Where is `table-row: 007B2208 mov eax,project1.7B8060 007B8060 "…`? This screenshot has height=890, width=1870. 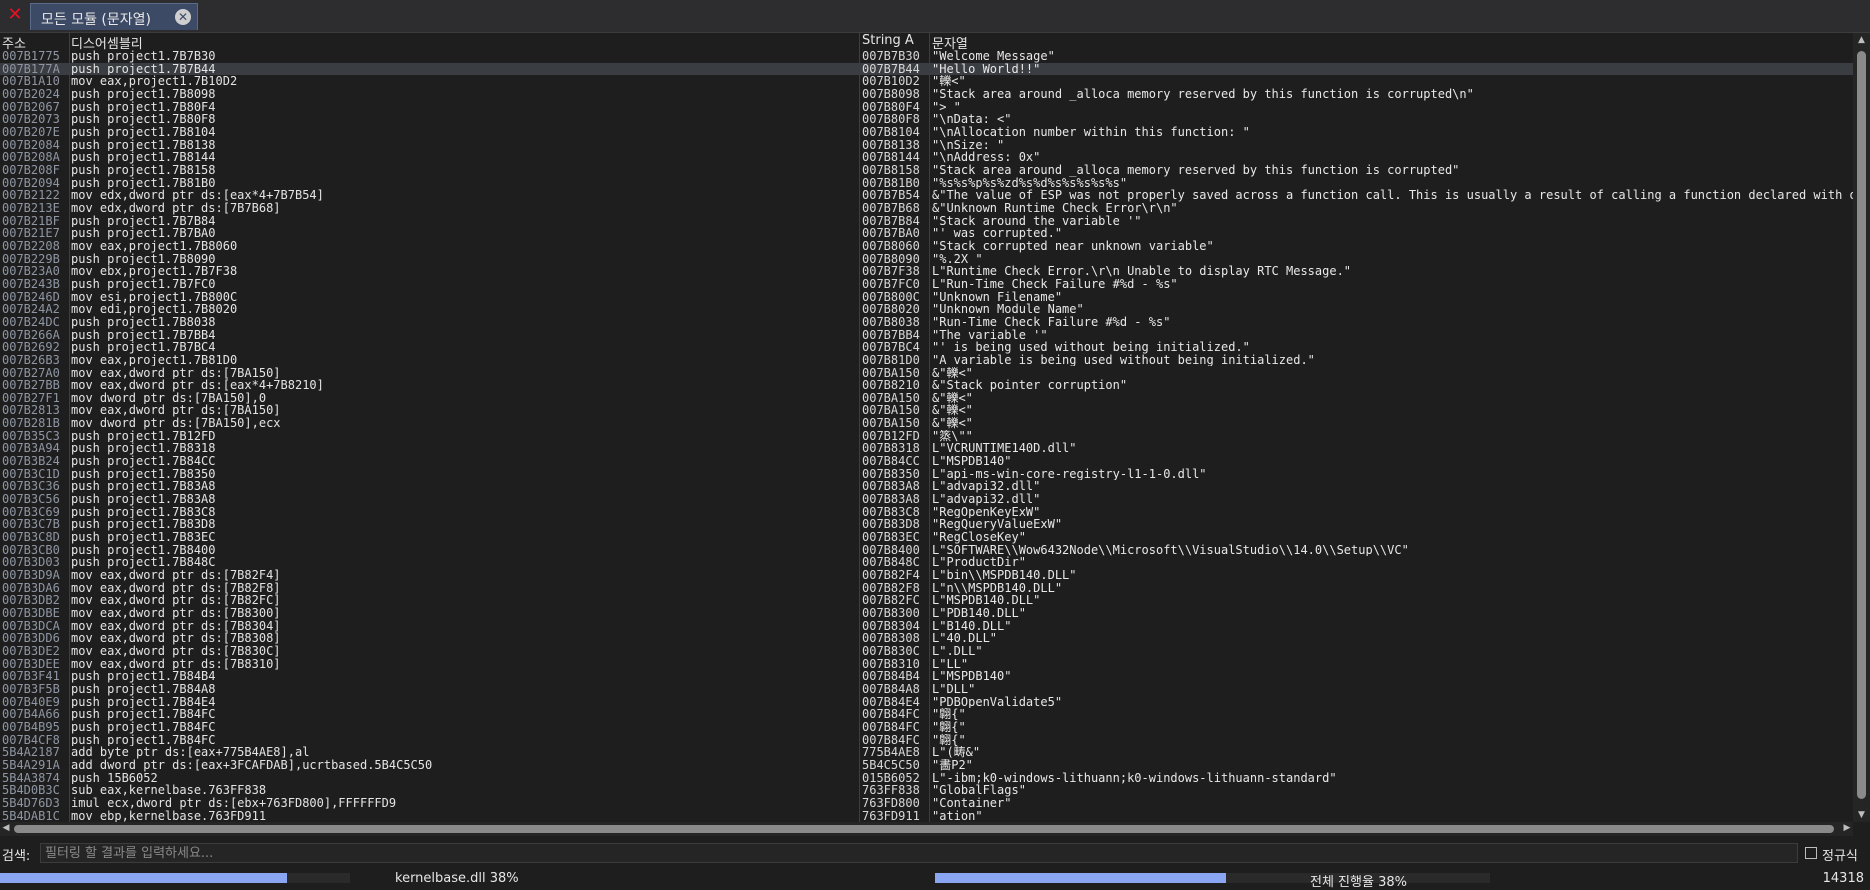 table-row: 007B2208 mov eax,project1.7B8060 007B8060 "… is located at coordinates (926, 246).